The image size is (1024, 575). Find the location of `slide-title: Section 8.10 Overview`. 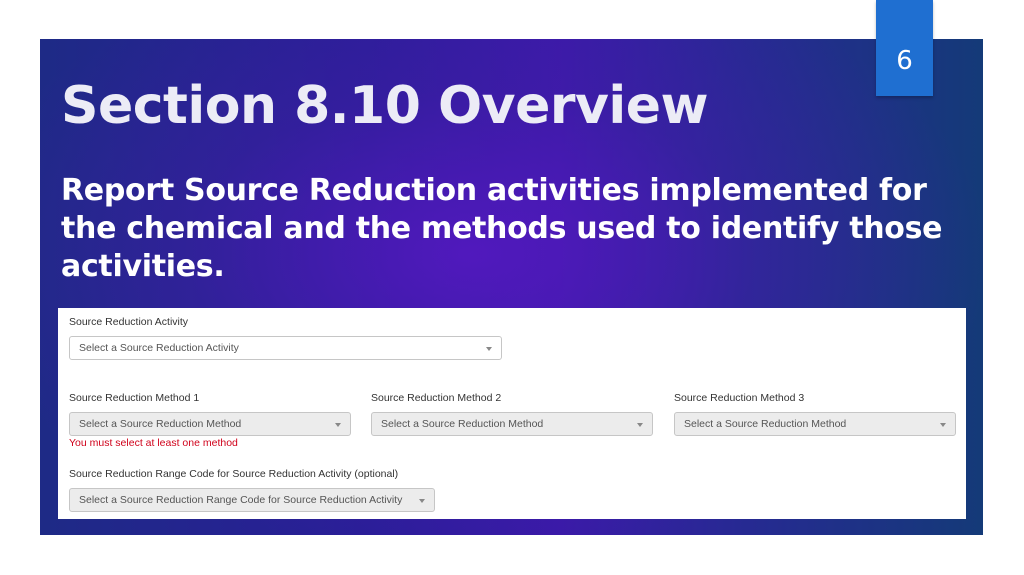

slide-title: Section 8.10 Overview is located at coordinates (385, 106).